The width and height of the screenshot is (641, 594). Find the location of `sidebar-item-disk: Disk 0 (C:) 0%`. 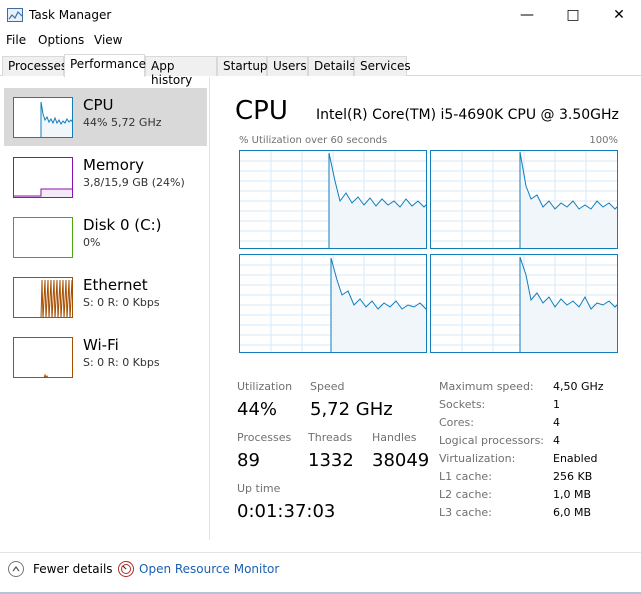

sidebar-item-disk: Disk 0 (C:) 0% is located at coordinates (105, 237).